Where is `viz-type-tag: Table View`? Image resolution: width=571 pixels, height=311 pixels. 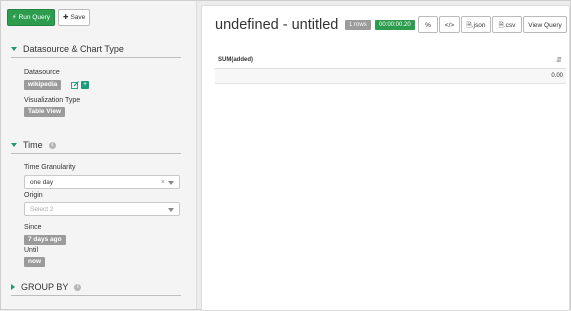 viz-type-tag: Table View is located at coordinates (44, 112).